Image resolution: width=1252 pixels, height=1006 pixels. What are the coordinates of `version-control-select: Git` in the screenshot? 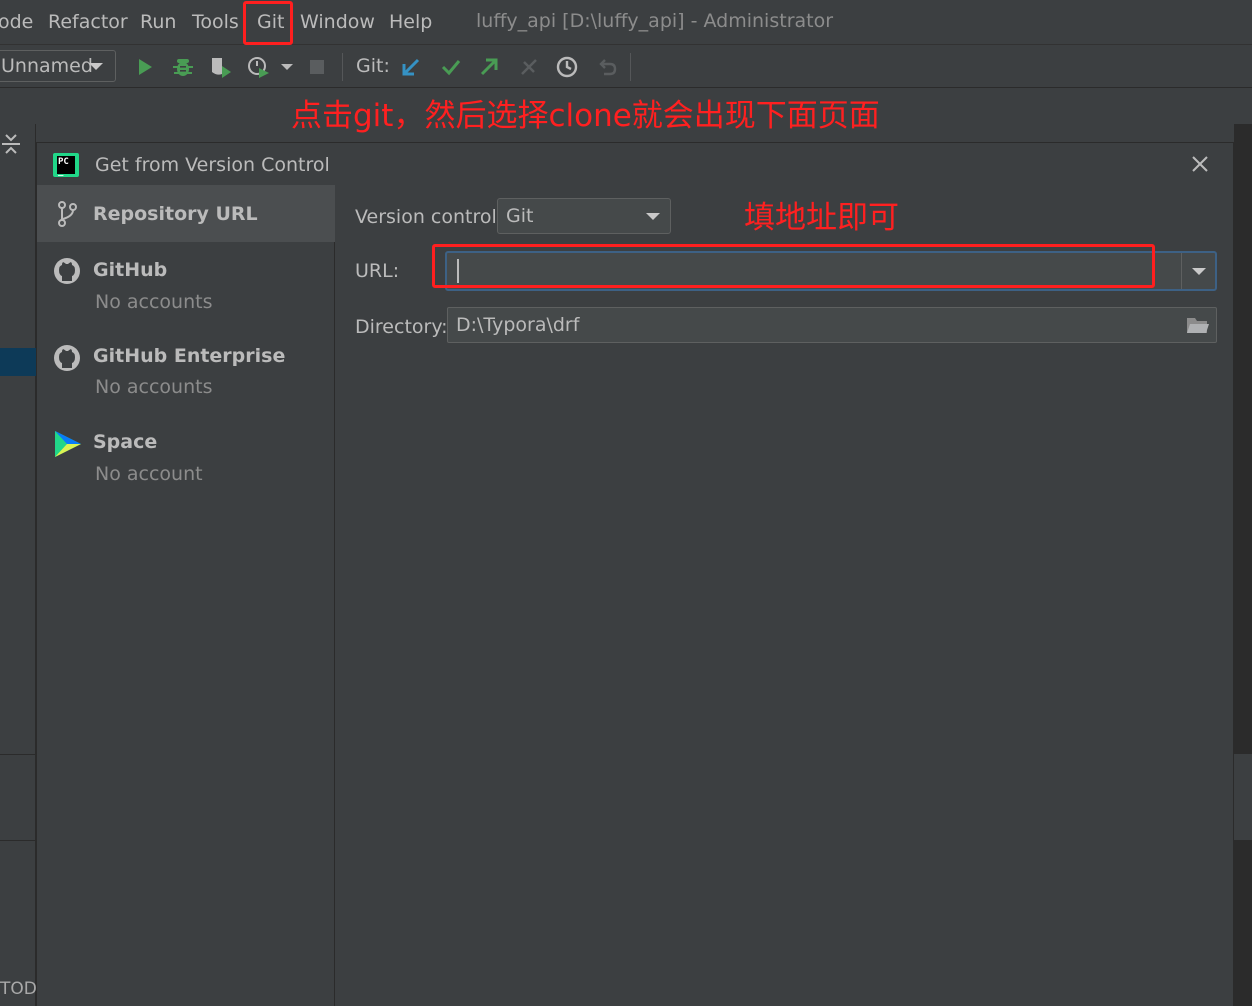 It's located at (584, 216).